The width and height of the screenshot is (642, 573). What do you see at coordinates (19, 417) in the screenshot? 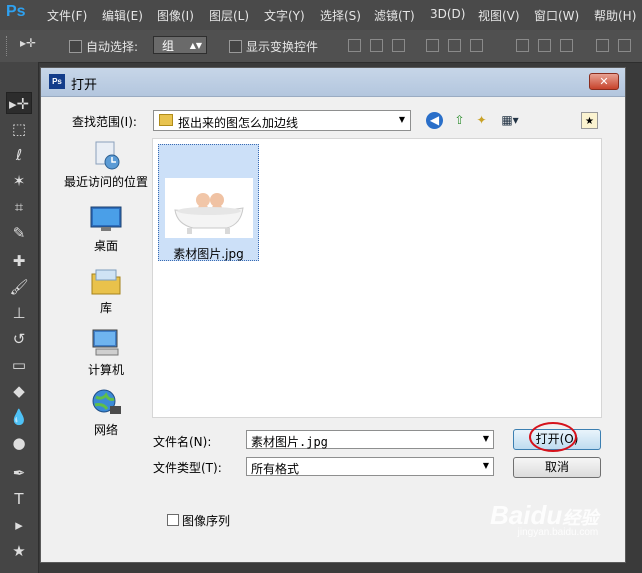
I see `blur-tool-icon: 💧` at bounding box center [19, 417].